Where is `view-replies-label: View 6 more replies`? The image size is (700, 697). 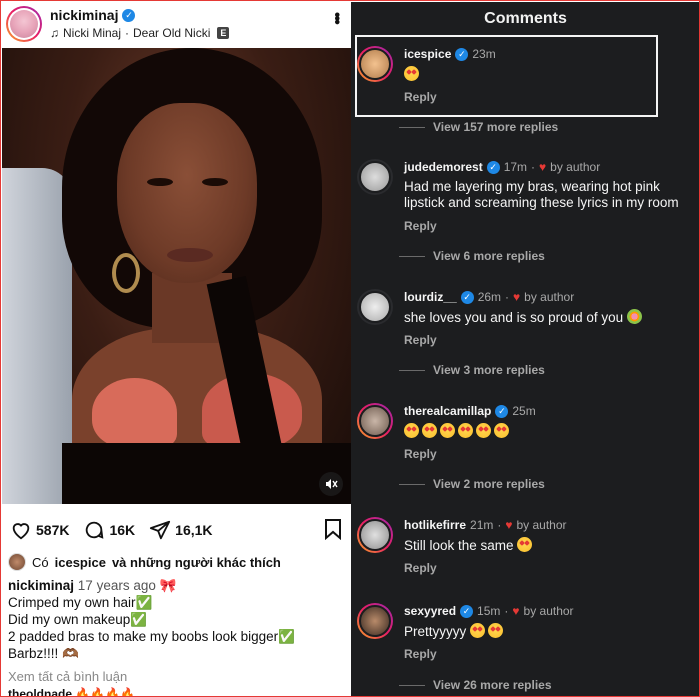 view-replies-label: View 6 more replies is located at coordinates (489, 256).